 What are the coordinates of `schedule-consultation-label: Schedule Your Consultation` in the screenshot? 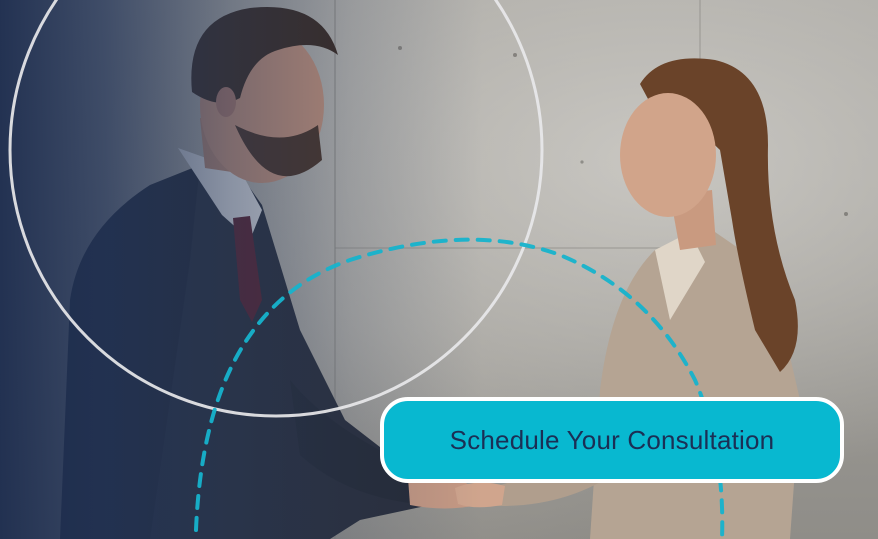 It's located at (612, 439).